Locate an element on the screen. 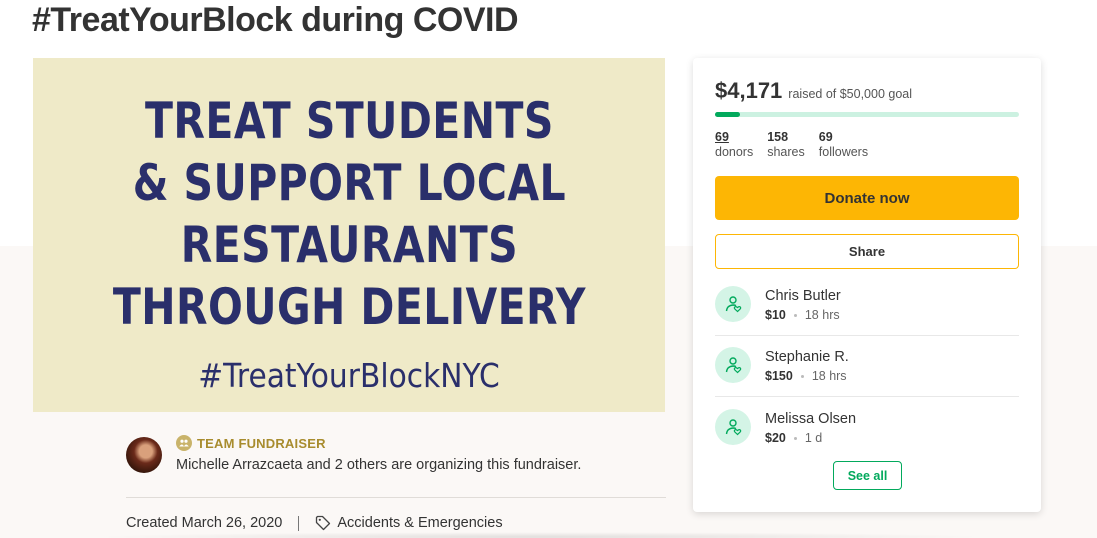 The width and height of the screenshot is (1097, 538). organizer-avatar is located at coordinates (144, 455).